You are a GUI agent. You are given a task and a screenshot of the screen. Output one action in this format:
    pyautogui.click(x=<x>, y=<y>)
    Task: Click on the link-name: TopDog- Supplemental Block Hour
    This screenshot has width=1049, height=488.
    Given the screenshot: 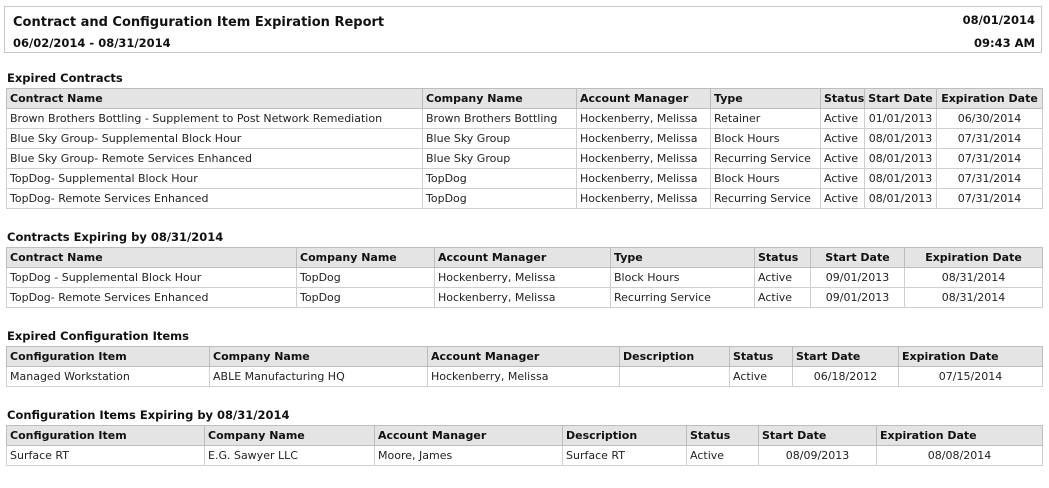 What is the action you would take?
    pyautogui.click(x=214, y=178)
    